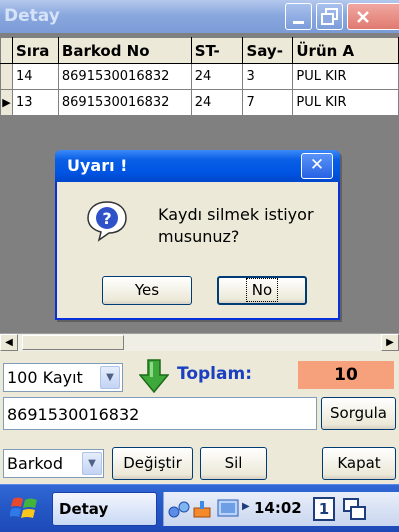 The height and width of the screenshot is (532, 399). I want to click on search-field-value: Barkod, so click(35, 463).